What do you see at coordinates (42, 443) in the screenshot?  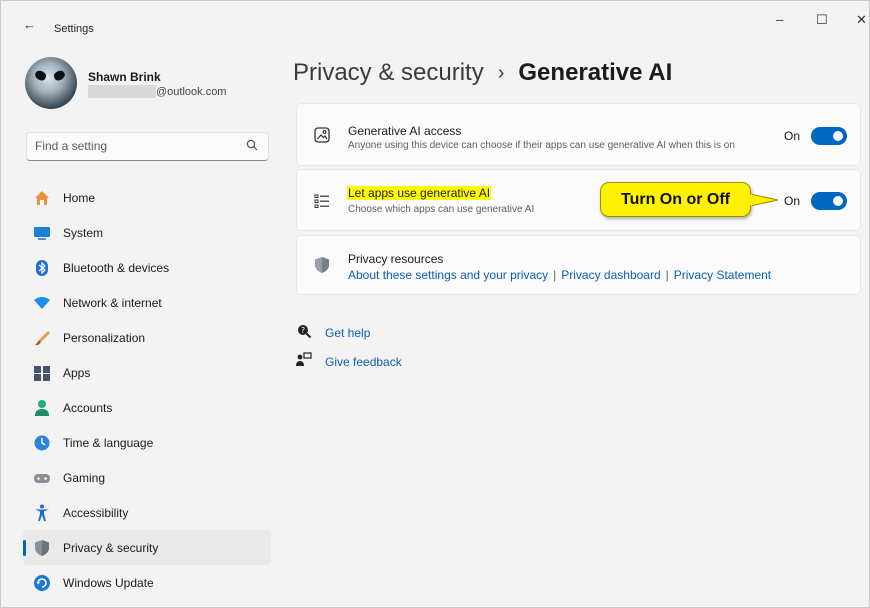 I see `time-language-icon` at bounding box center [42, 443].